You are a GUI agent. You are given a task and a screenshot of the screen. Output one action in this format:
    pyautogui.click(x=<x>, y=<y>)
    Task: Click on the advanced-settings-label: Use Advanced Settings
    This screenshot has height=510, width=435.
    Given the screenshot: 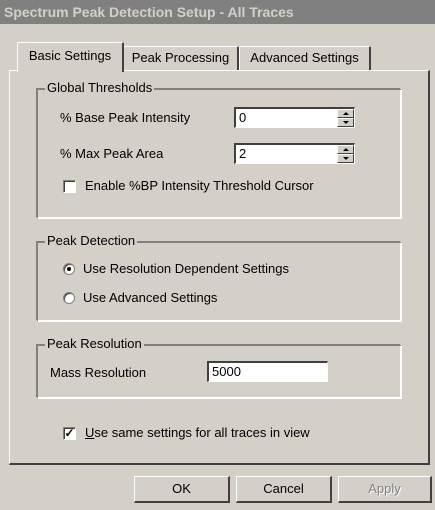 What is the action you would take?
    pyautogui.click(x=150, y=298)
    